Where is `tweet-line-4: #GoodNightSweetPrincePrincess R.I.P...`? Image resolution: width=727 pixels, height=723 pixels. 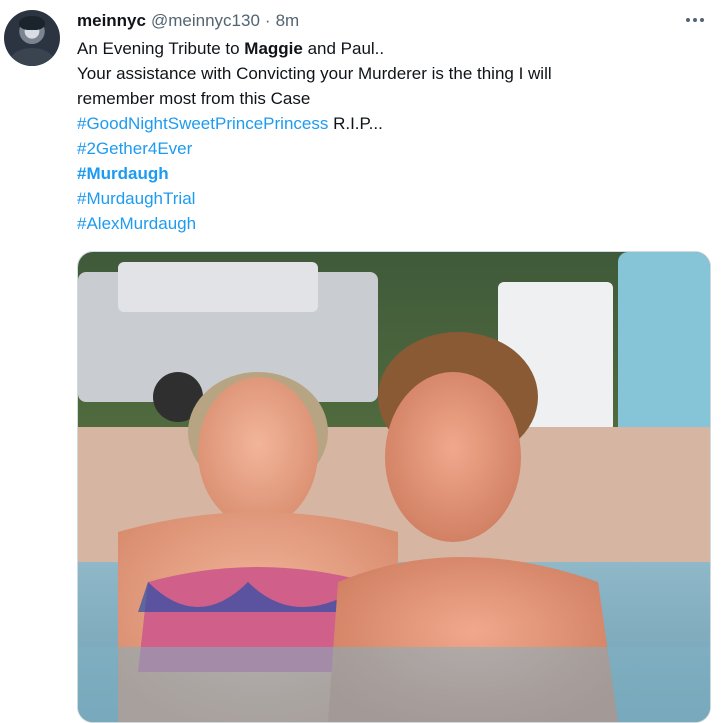
tweet-line-4: #GoodNightSweetPrincePrincess R.I.P... is located at coordinates (387, 123).